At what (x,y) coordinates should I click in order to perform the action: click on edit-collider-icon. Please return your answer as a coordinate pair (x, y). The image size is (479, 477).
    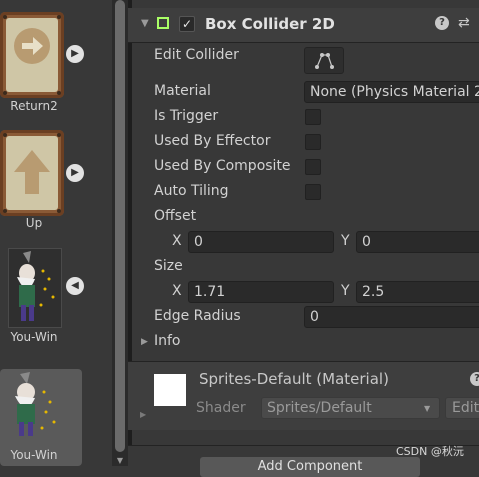
    Looking at the image, I should click on (324, 61).